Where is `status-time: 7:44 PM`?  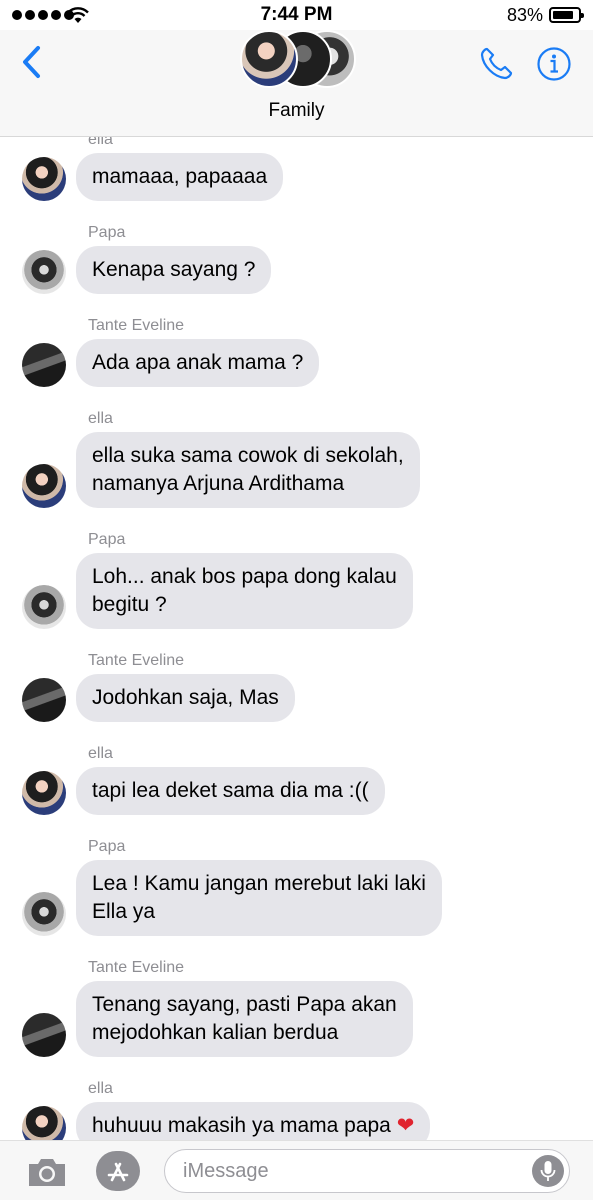
status-time: 7:44 PM is located at coordinates (296, 14).